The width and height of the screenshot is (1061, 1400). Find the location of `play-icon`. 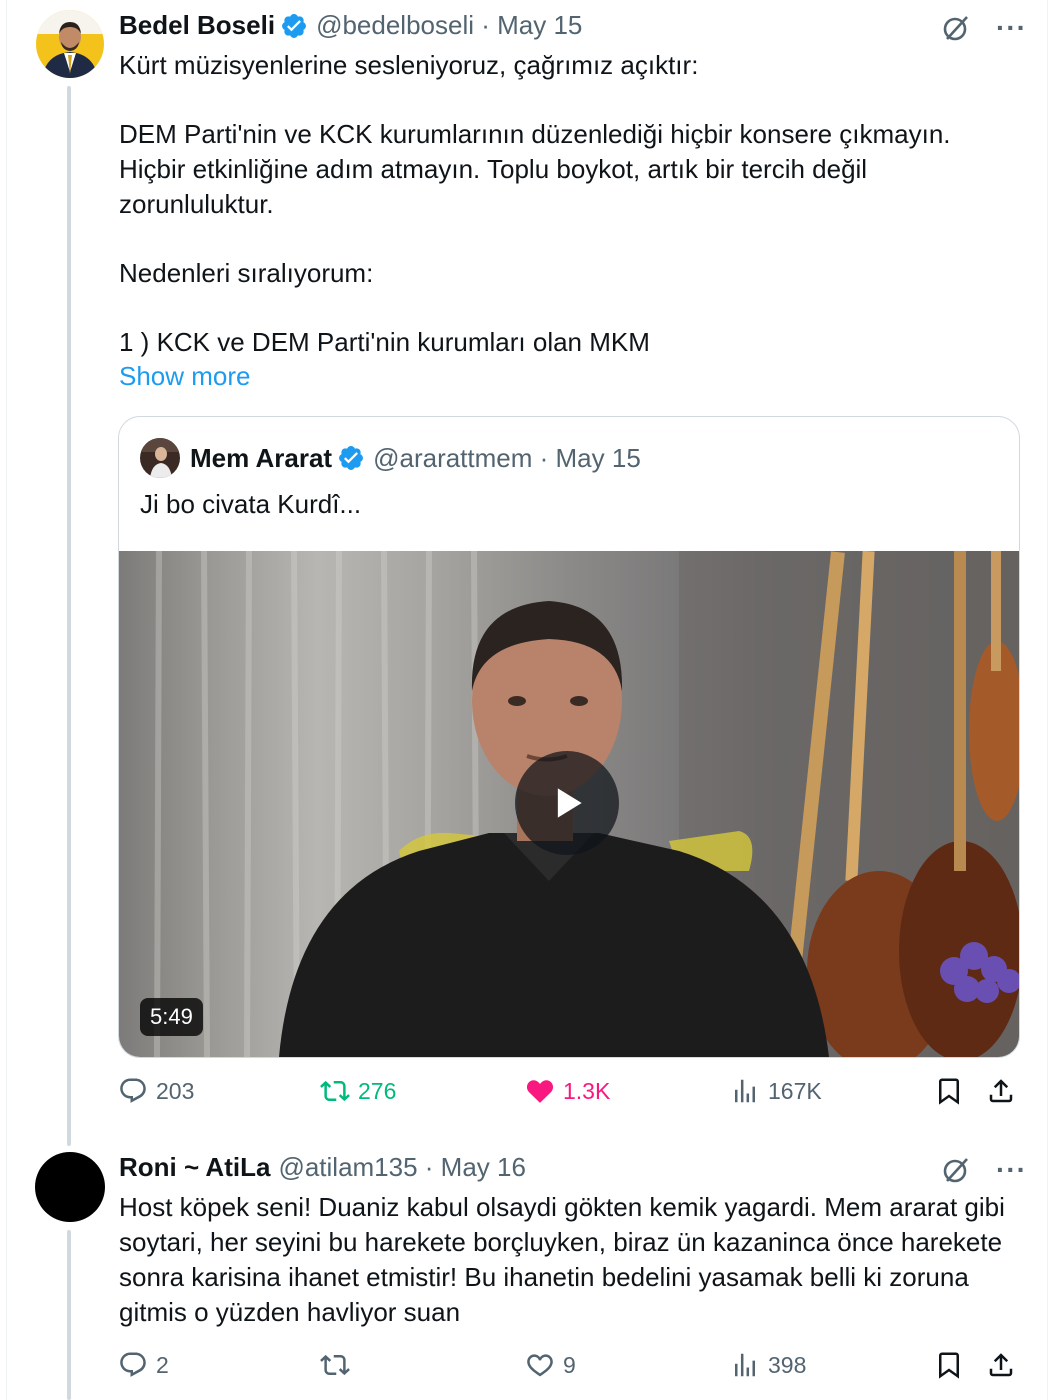

play-icon is located at coordinates (569, 803).